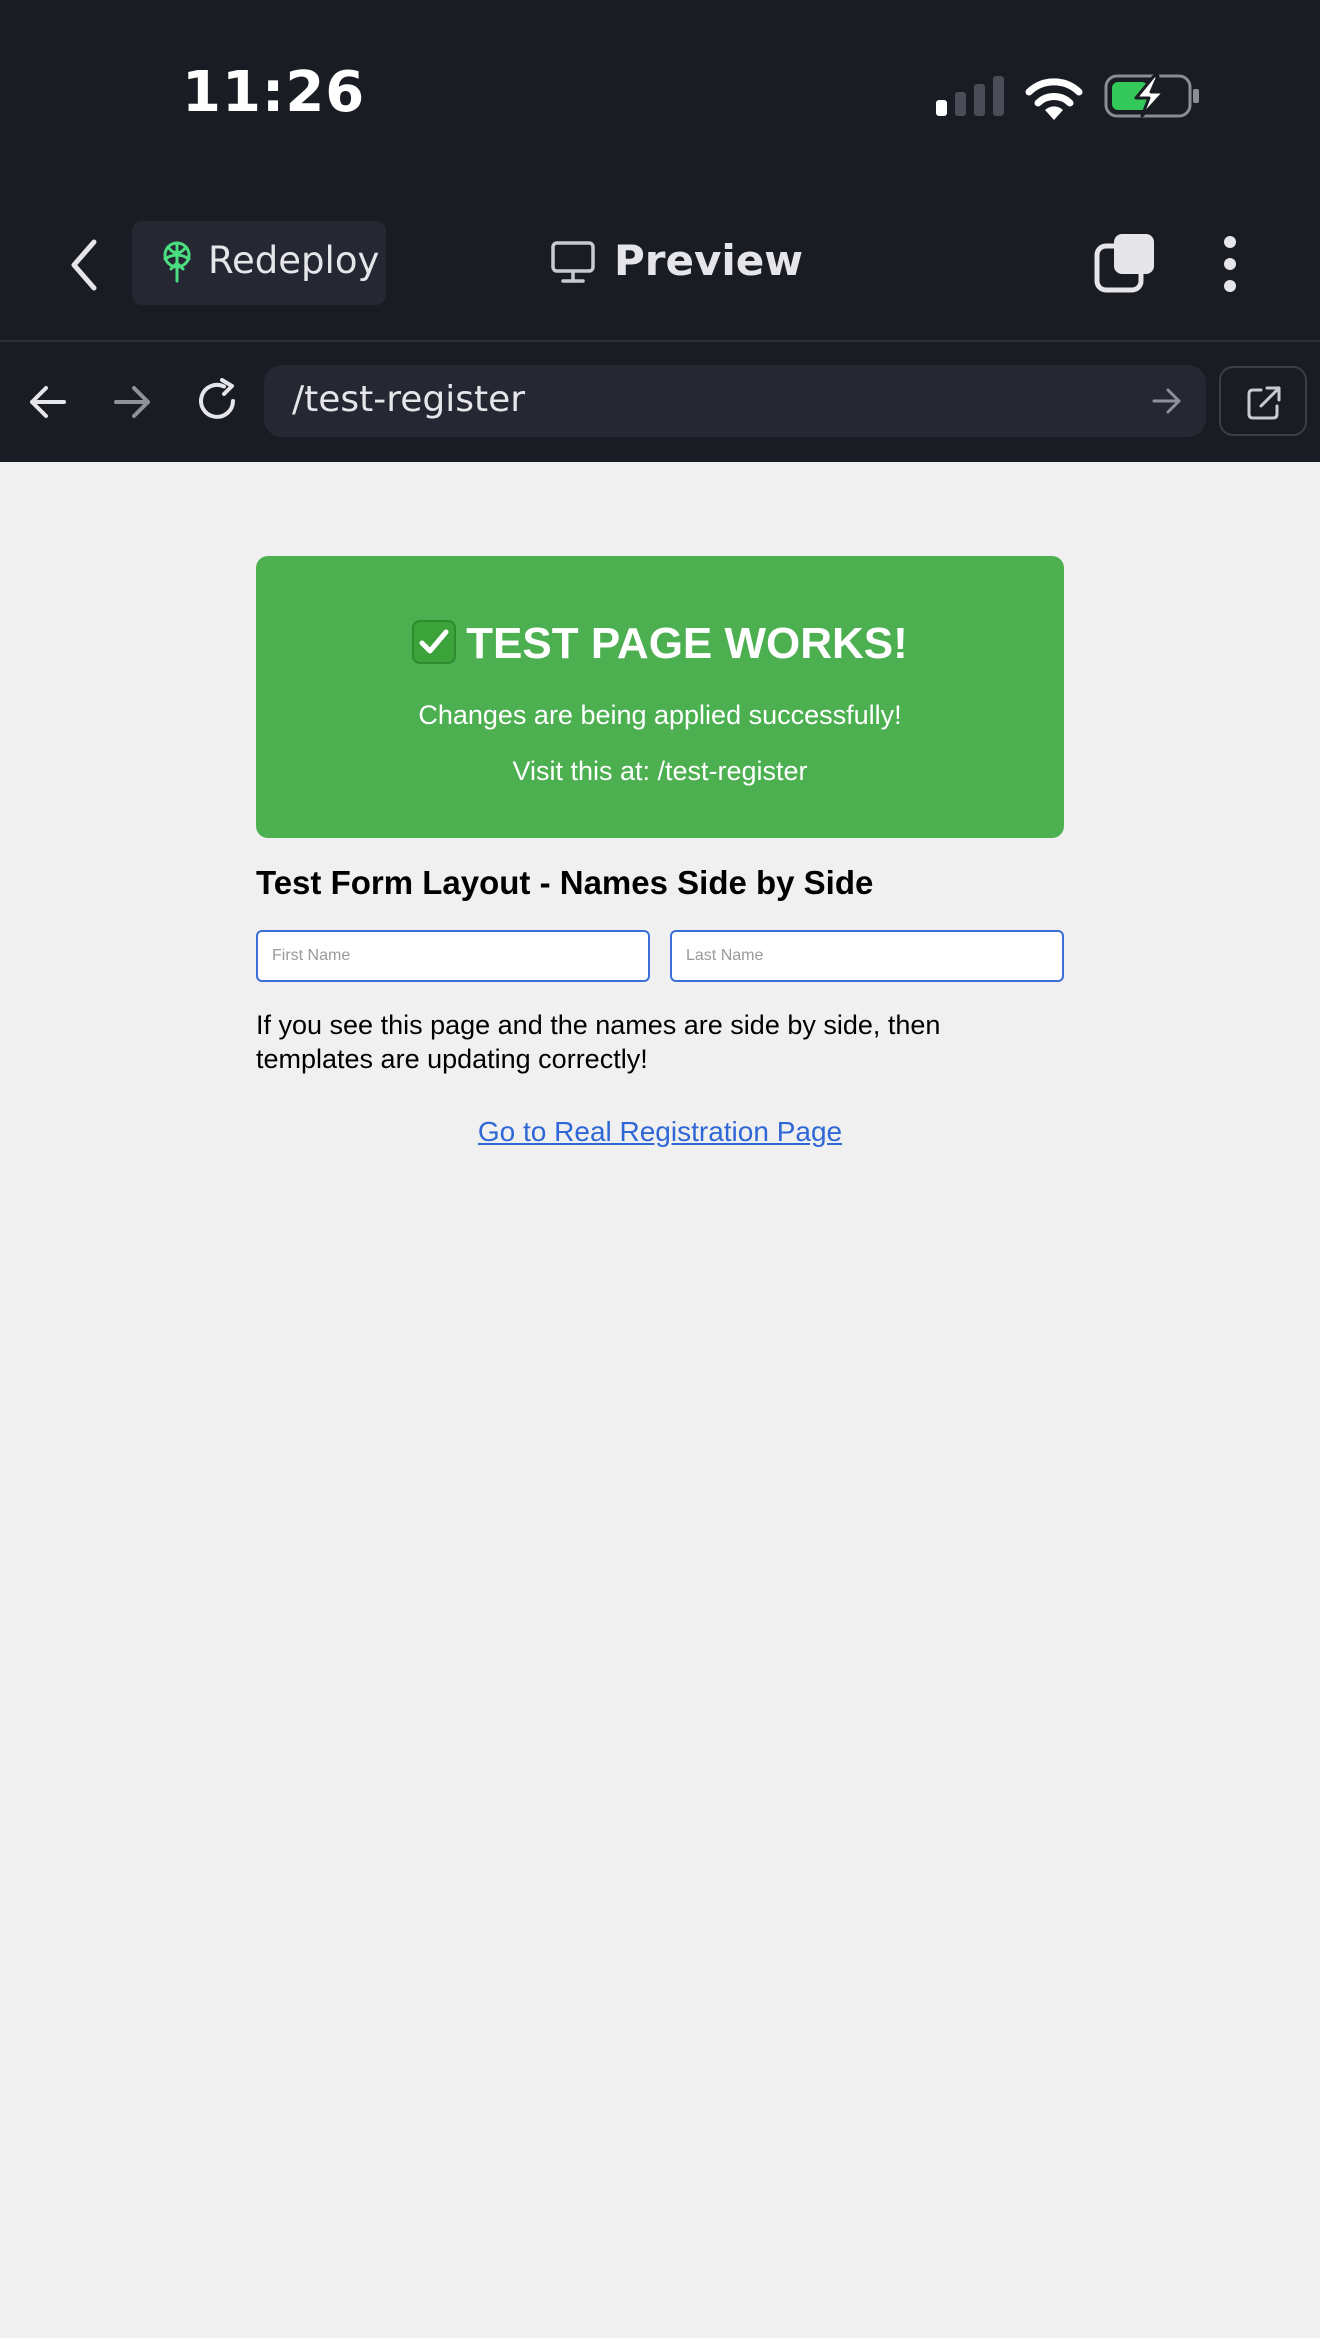 The image size is (1320, 2338). What do you see at coordinates (132, 402) in the screenshot?
I see `arrow-right-icon` at bounding box center [132, 402].